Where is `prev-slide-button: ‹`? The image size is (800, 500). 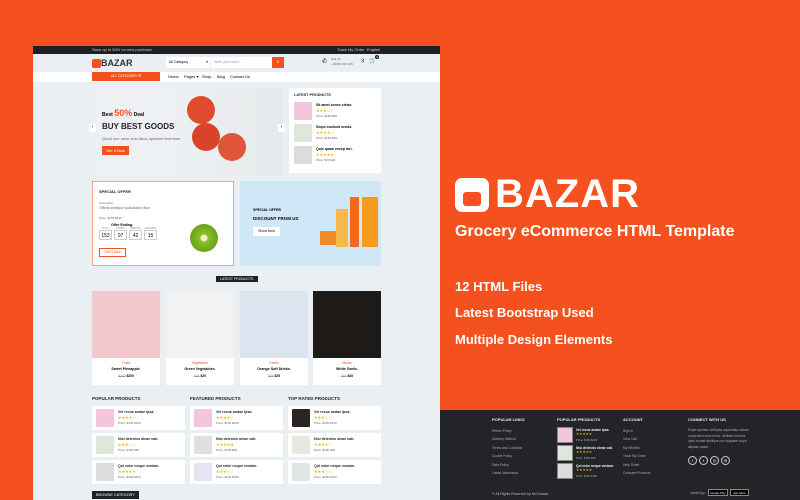
prev-slide-button: ‹ is located at coordinates (92, 128).